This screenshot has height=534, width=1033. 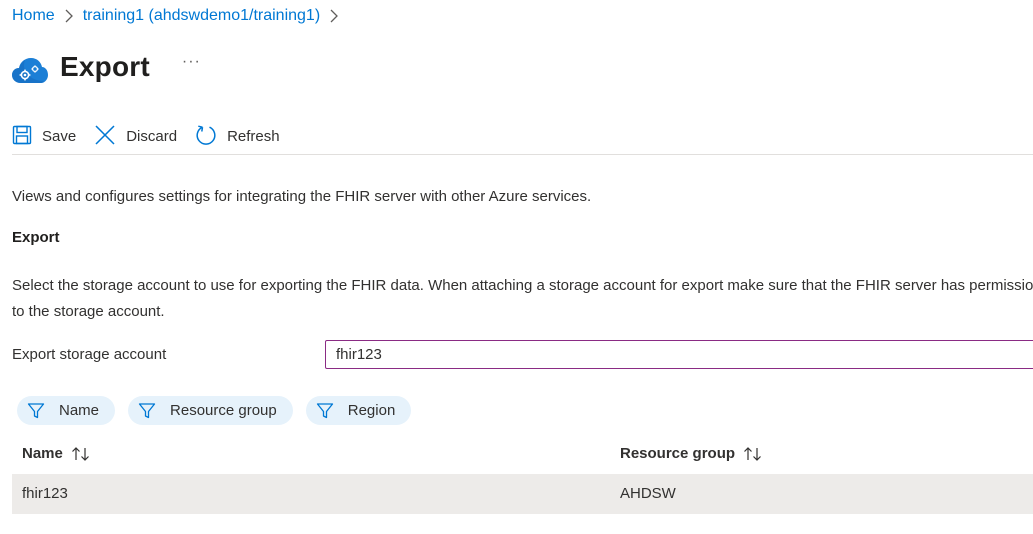 I want to click on grid-header: Name Resource group, so click(x=522, y=454).